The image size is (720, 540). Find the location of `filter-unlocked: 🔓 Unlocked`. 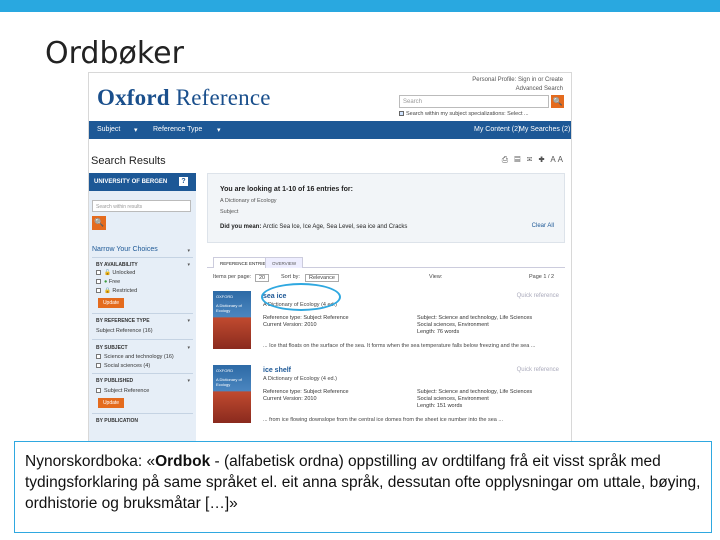

filter-unlocked: 🔓 Unlocked is located at coordinates (115, 273).